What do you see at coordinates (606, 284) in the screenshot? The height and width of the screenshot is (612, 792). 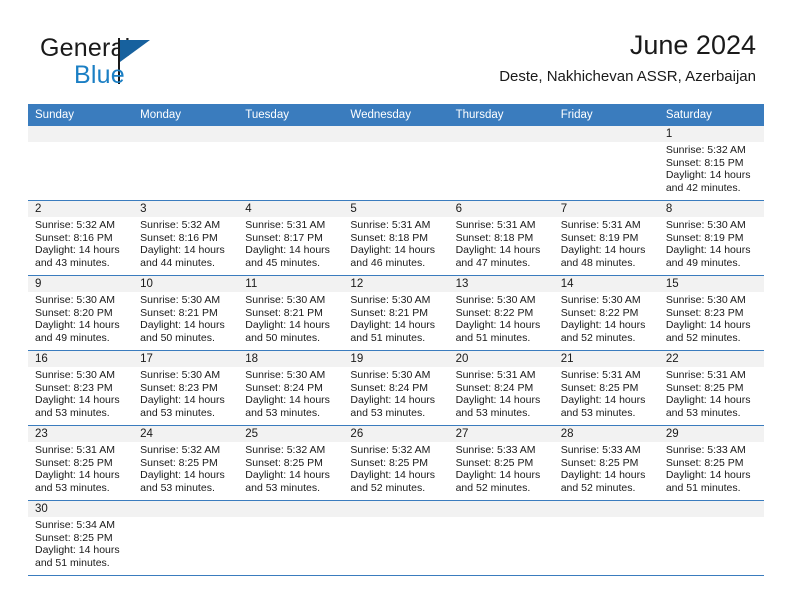 I see `day-number: 14` at bounding box center [606, 284].